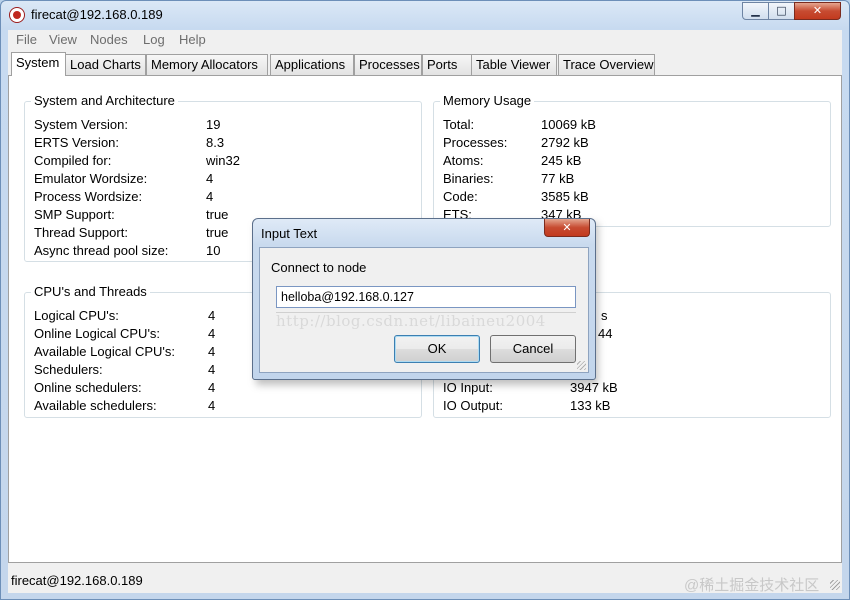  What do you see at coordinates (73, 160) in the screenshot?
I see `compiled-for-label: Compiled for:` at bounding box center [73, 160].